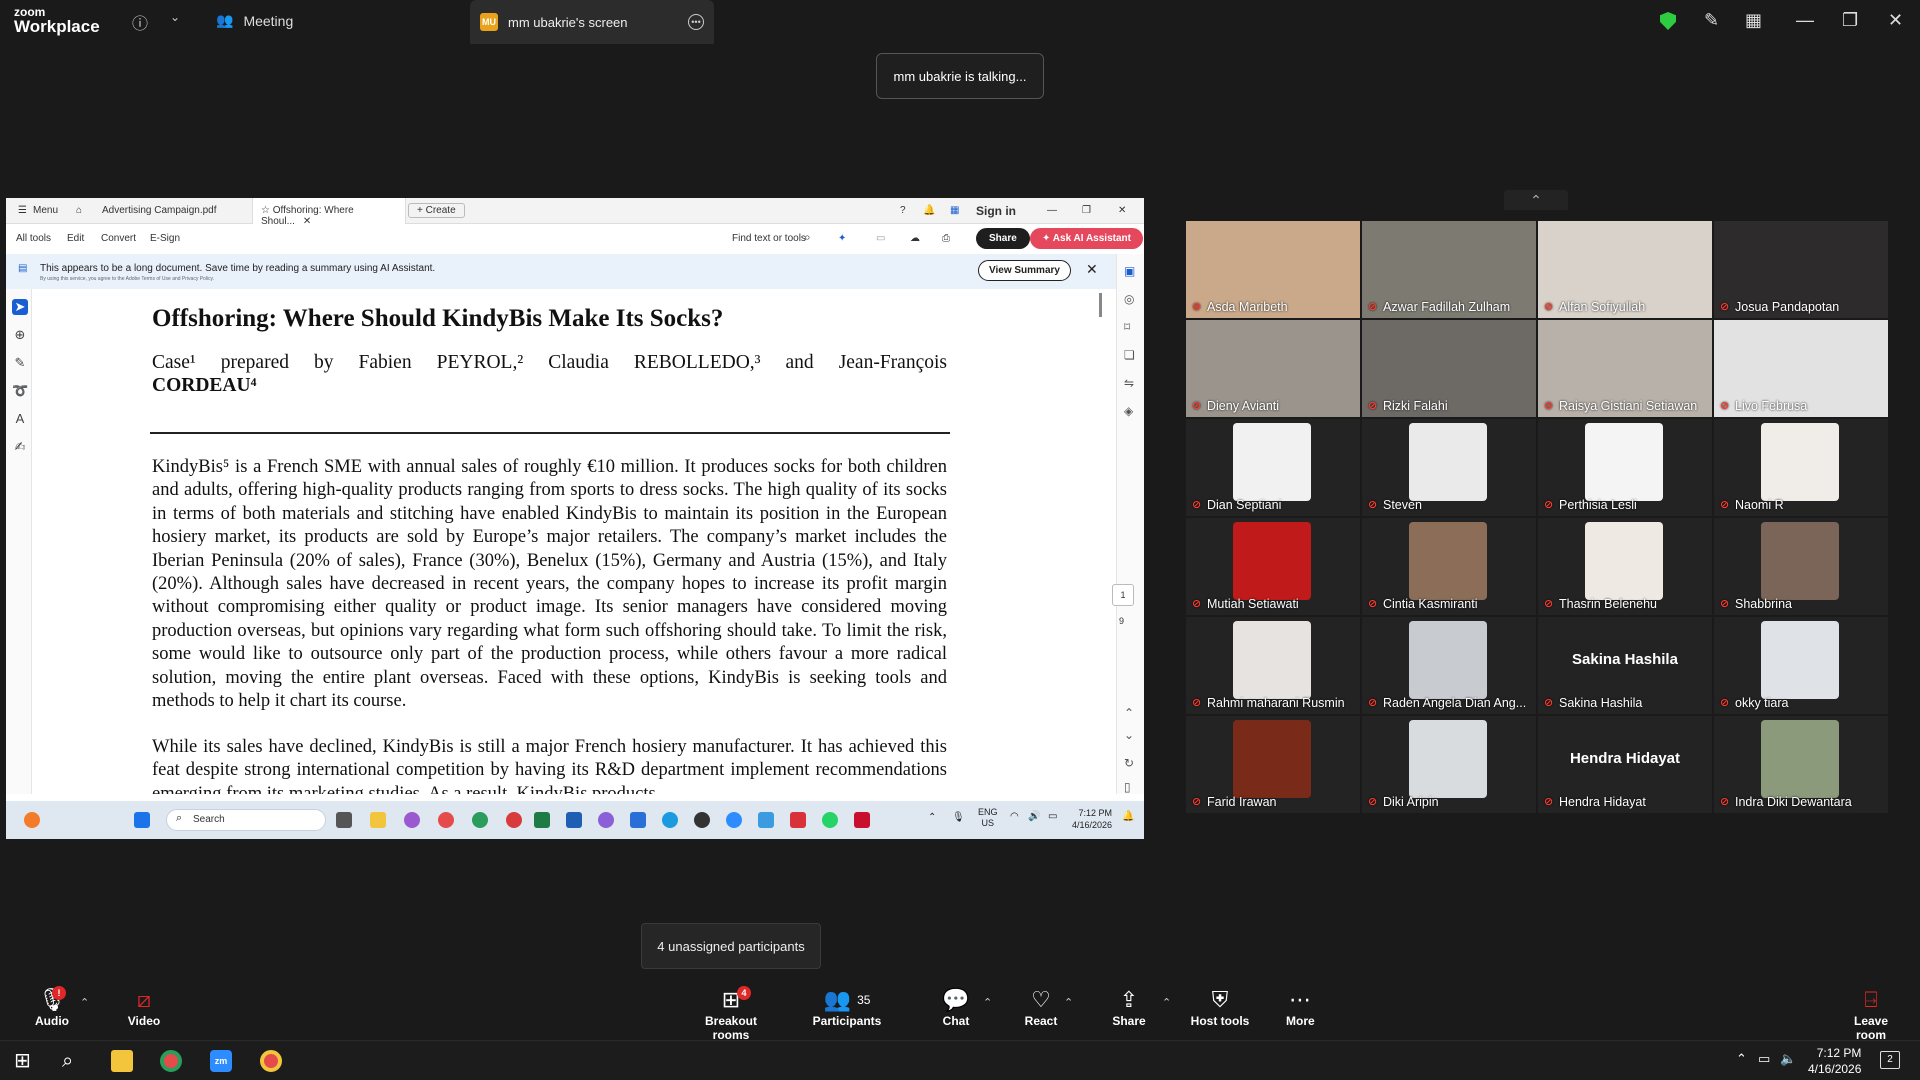  Describe the element at coordinates (1092, 819) in the screenshot. I see `remote-clock: 7:12 PM 4/16/2026` at that location.